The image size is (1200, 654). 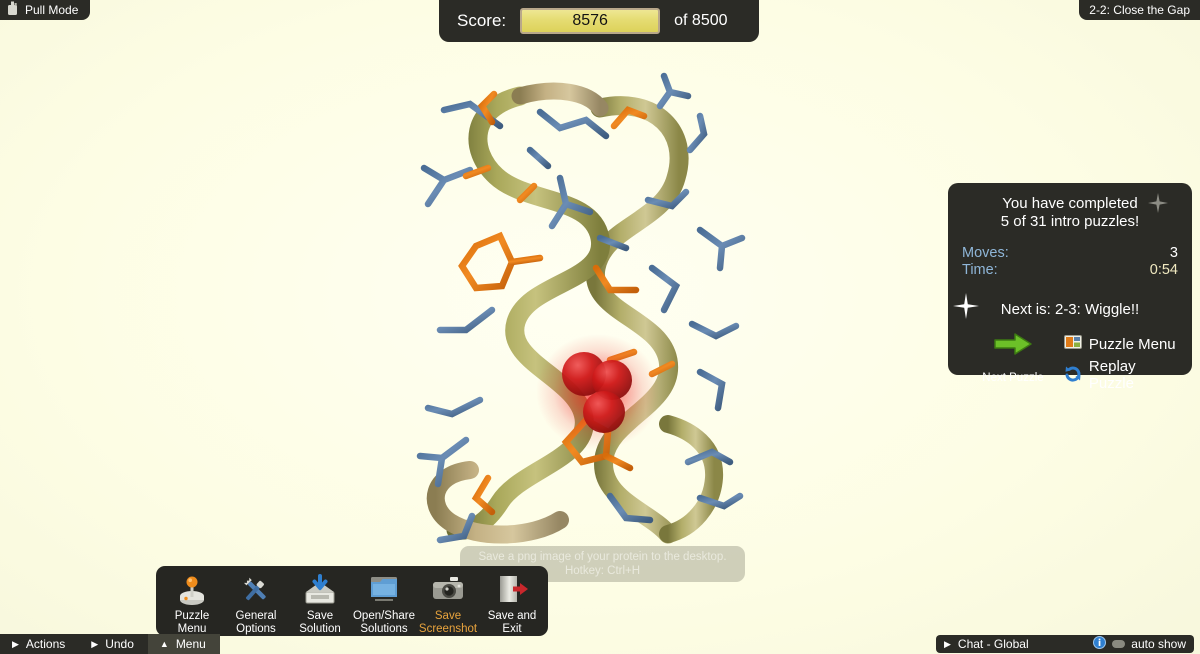 I want to click on menu-item-save-and-exit: Save and Exit, so click(x=512, y=604).